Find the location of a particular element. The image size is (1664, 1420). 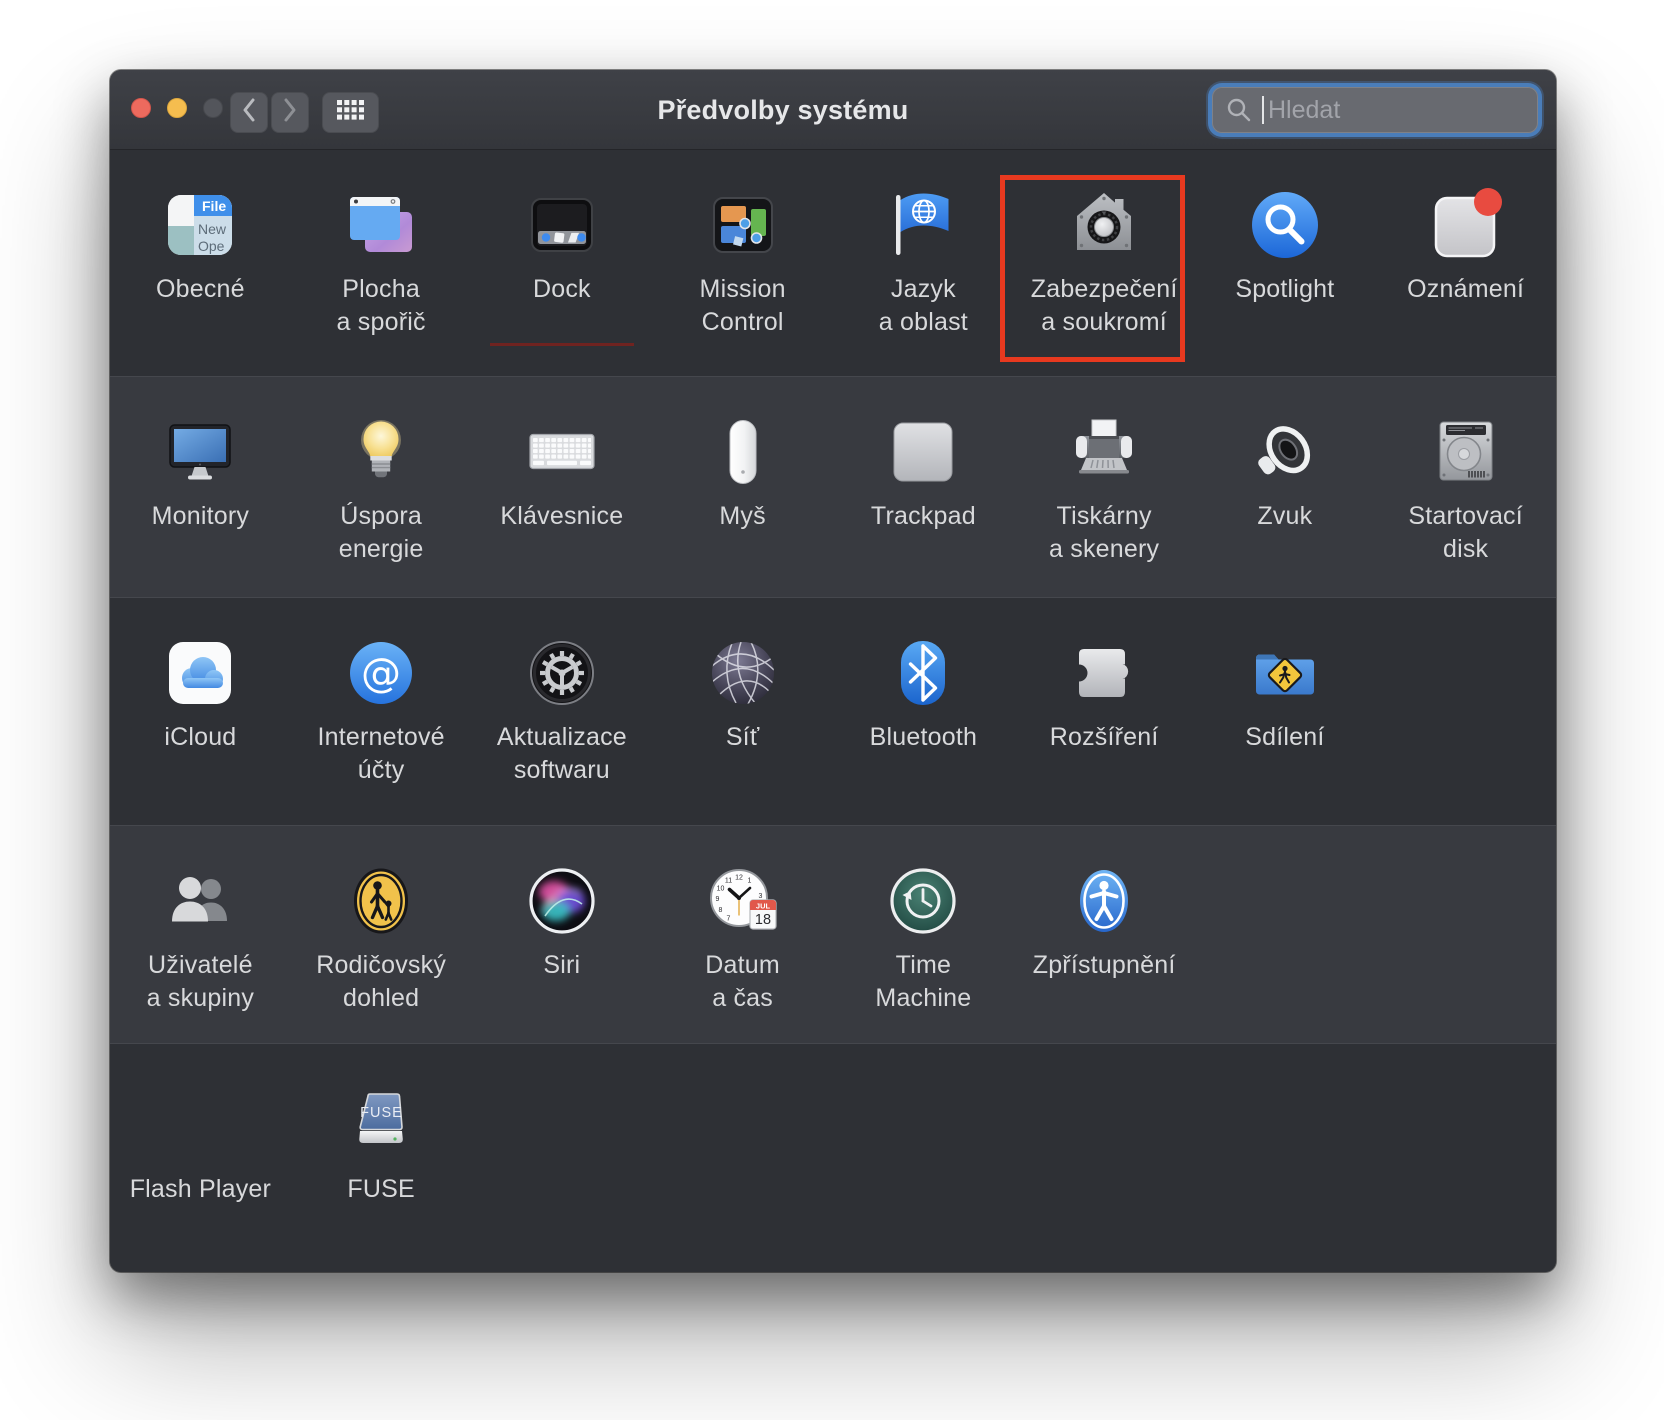

svg-text: New is located at coordinates (212, 229).